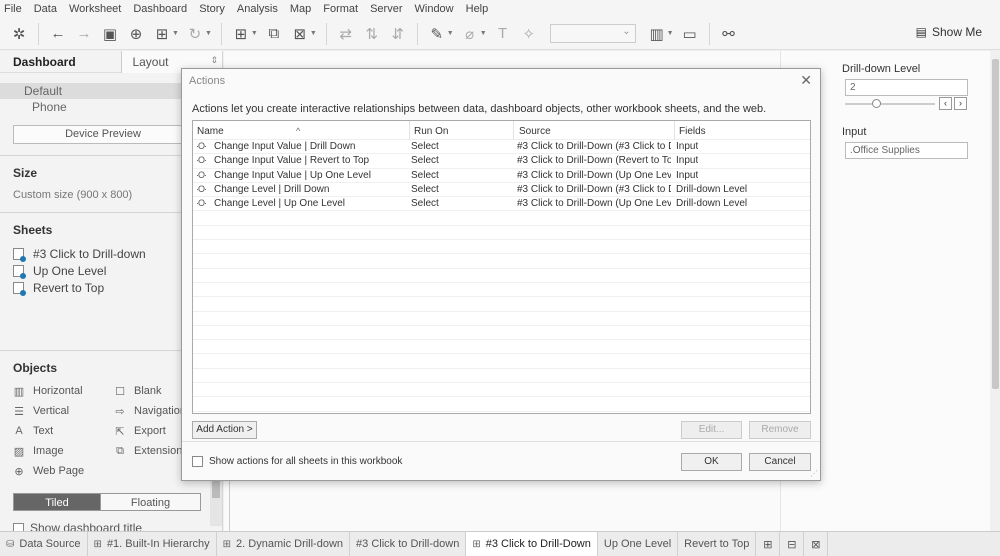  I want to click on tiled-button: Tiled, so click(57, 502).